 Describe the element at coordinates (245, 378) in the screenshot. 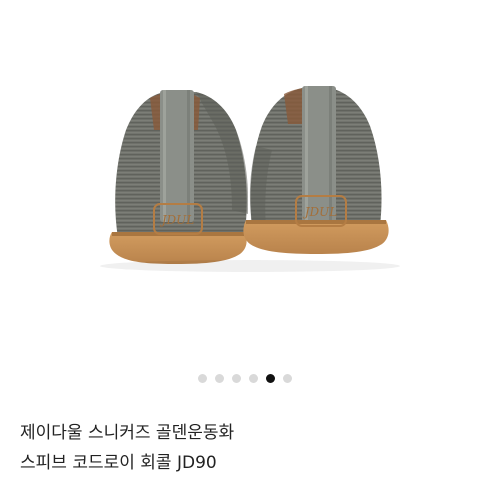

I see `image-carousel-indicator` at that location.